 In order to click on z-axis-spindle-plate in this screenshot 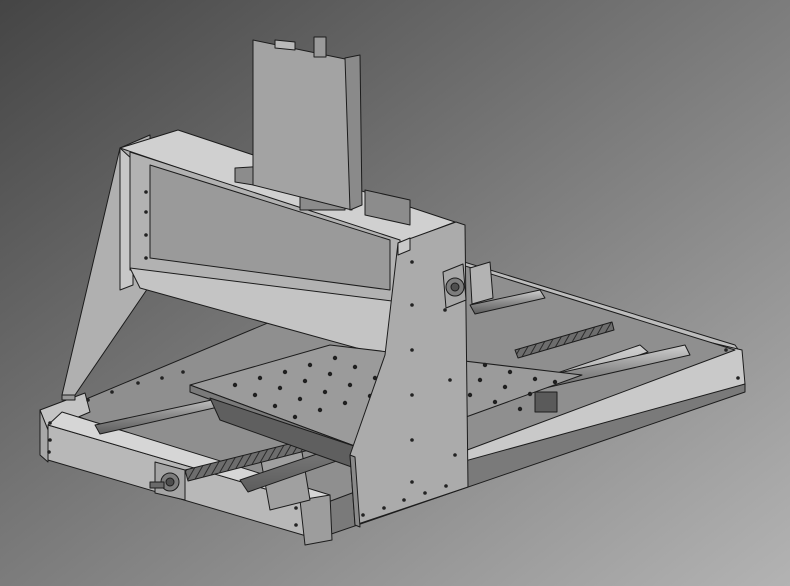, I will do `click(307, 123)`.